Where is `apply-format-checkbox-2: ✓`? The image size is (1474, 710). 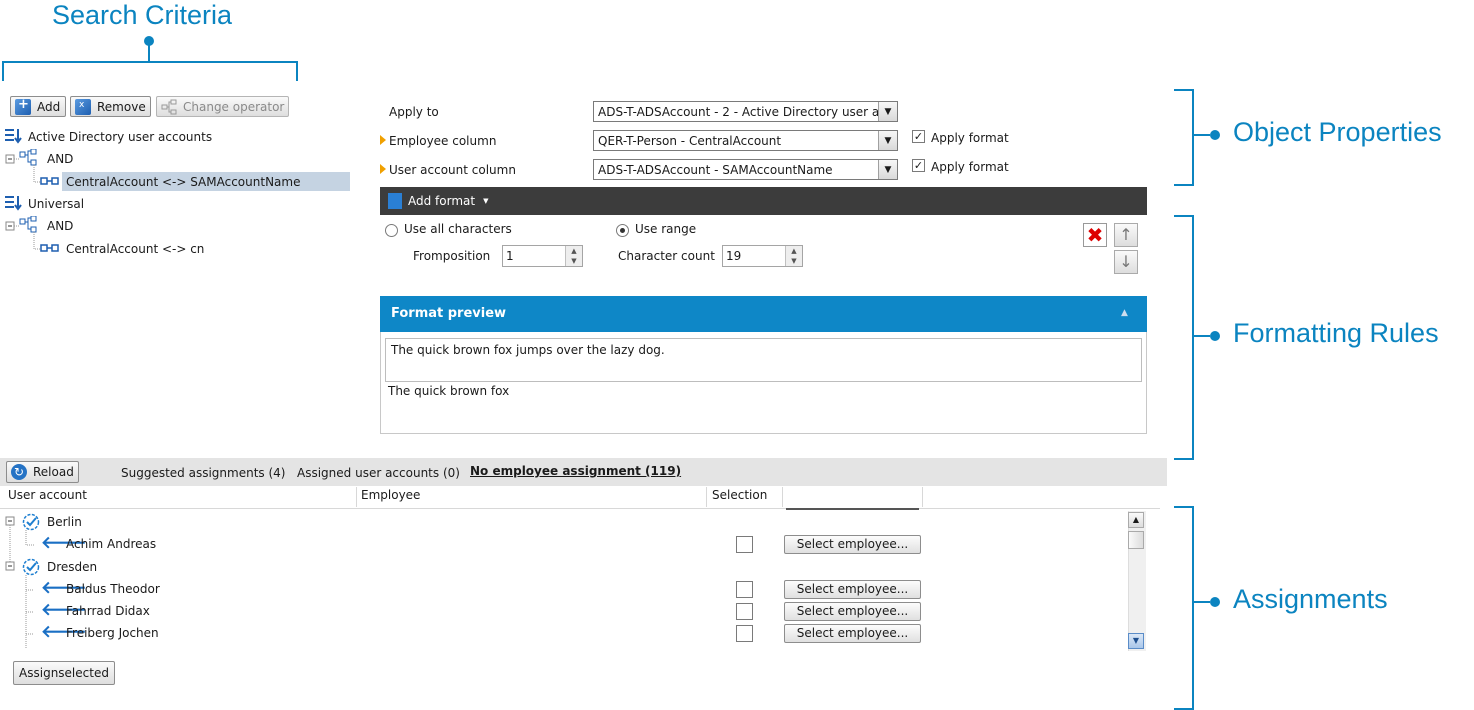
apply-format-checkbox-2: ✓ is located at coordinates (918, 165).